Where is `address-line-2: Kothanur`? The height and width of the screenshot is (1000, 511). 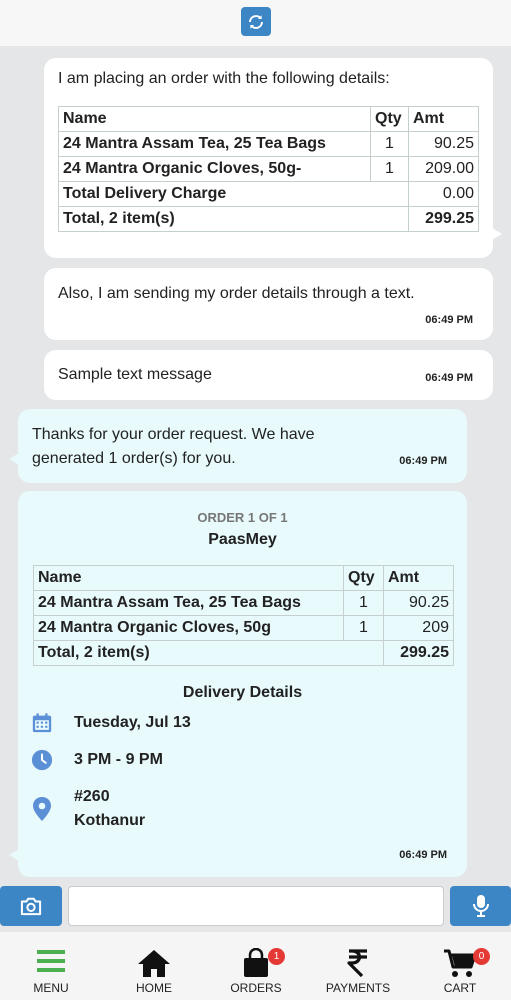
address-line-2: Kothanur is located at coordinates (110, 820).